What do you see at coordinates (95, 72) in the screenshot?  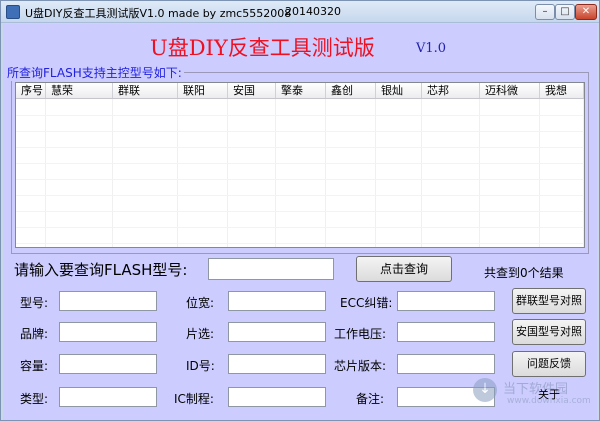 I see `controller-list-label: 所查询FLASH支持主控型号如下:` at bounding box center [95, 72].